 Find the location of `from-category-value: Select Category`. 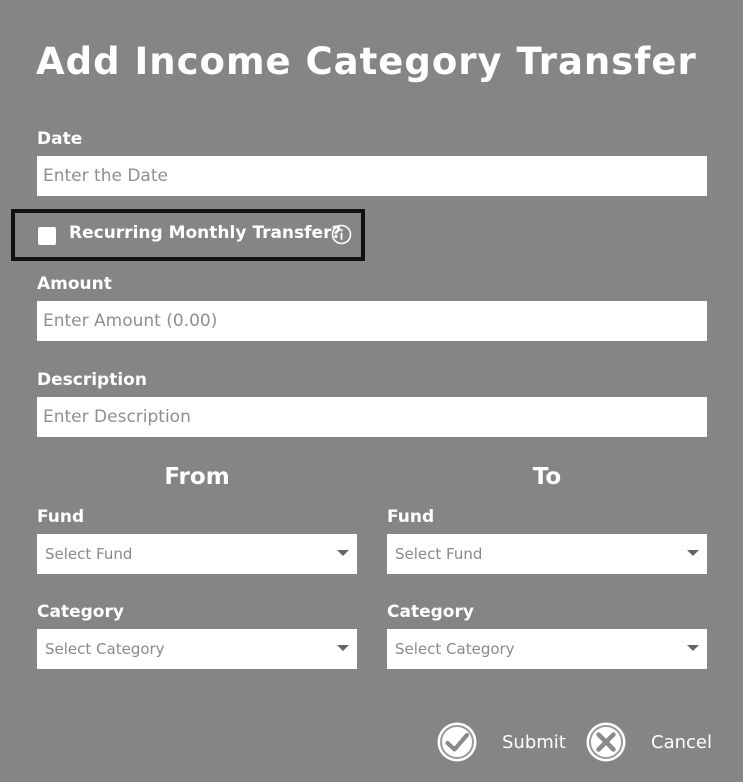

from-category-value: Select Category is located at coordinates (105, 649).